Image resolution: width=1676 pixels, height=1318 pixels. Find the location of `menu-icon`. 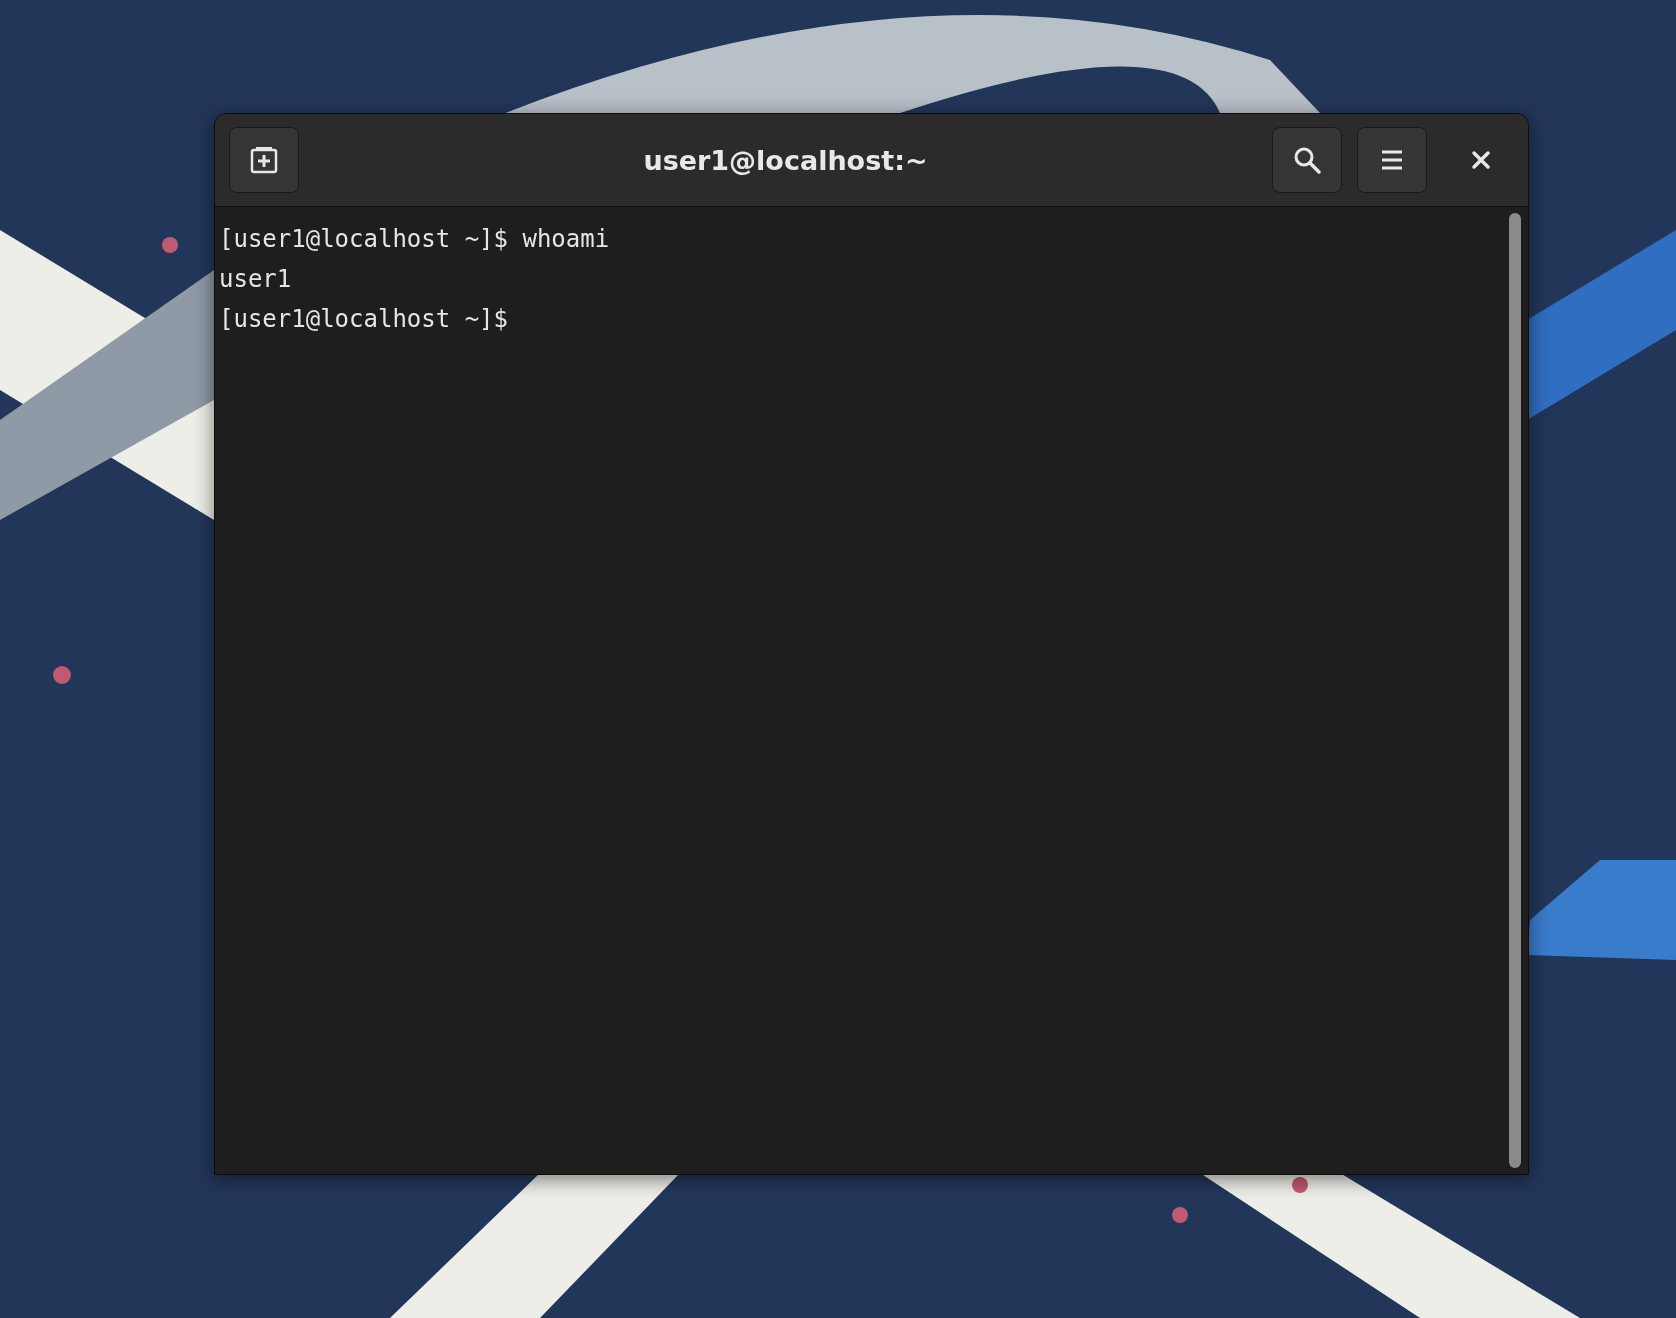

menu-icon is located at coordinates (1392, 160).